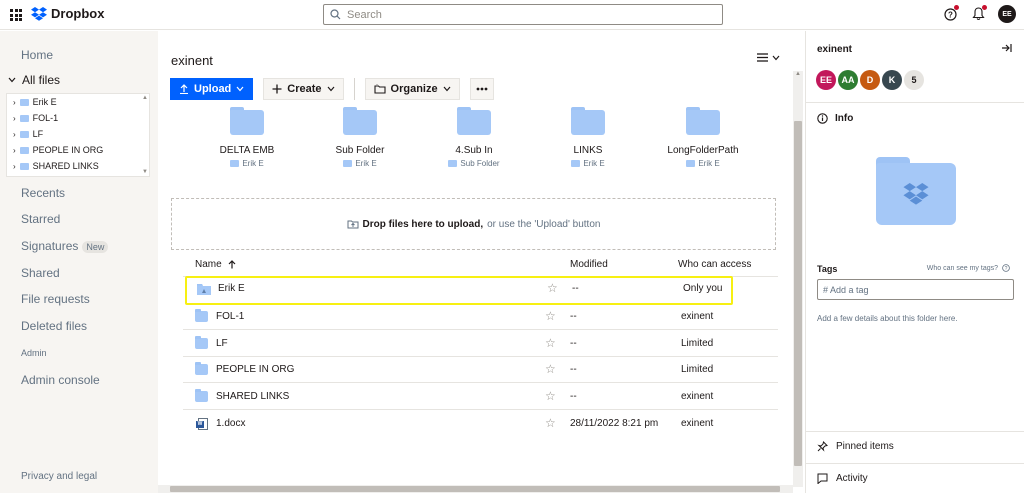  Describe the element at coordinates (480, 317) in the screenshot. I see `table-row: FOL-1 ☆ -- exinent` at that location.